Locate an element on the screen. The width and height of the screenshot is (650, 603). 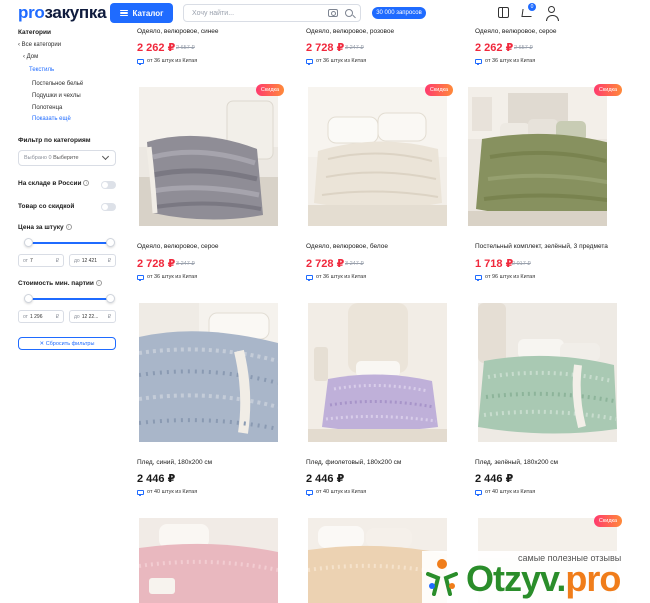
subcategory-item: Полотенца is located at coordinates (47, 108).